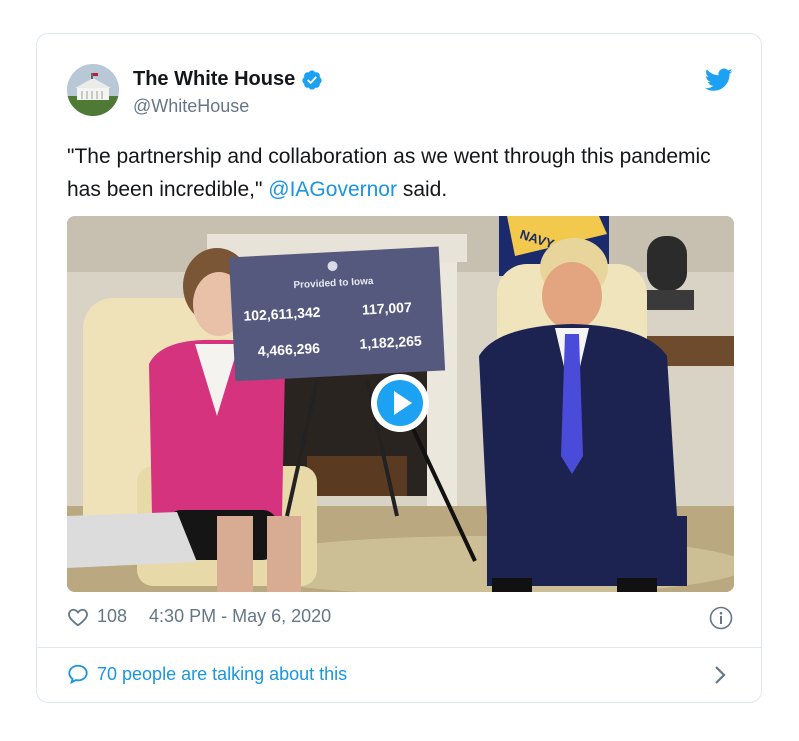 This screenshot has height=741, width=799. I want to click on talking-about-label: 70 people are talking about this, so click(222, 673).